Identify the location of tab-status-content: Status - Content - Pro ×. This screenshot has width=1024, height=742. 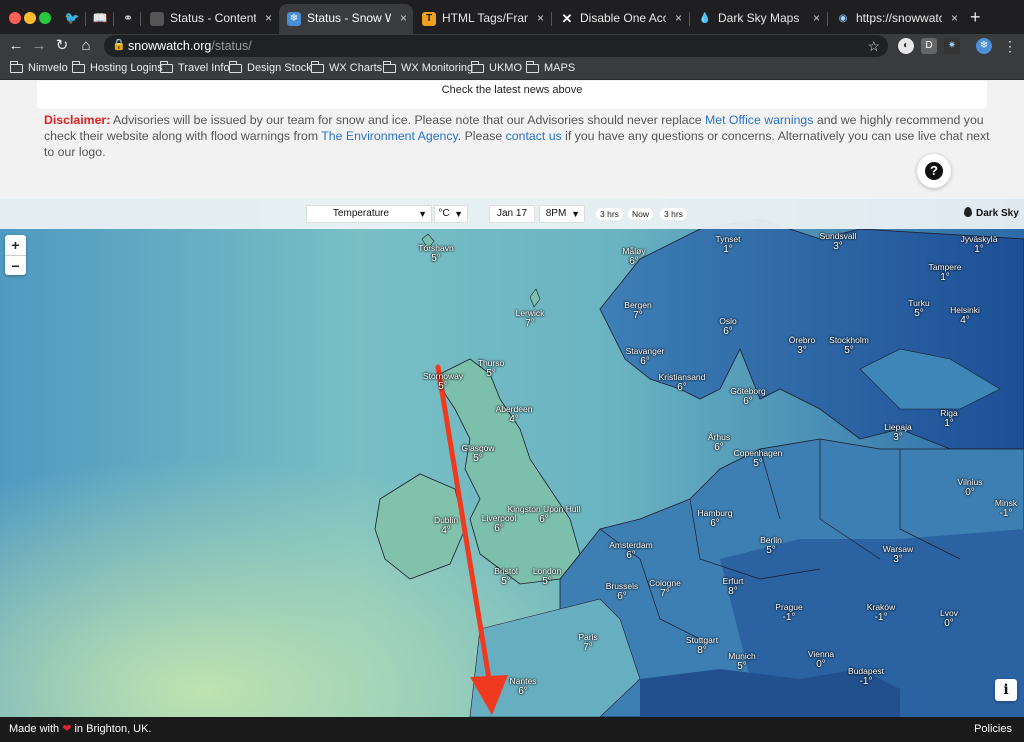
(210, 19).